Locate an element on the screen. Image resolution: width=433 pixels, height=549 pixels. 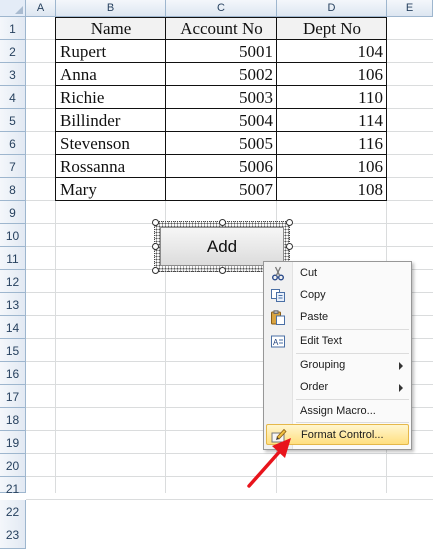
table-cell-dept: 116 is located at coordinates (332, 143).